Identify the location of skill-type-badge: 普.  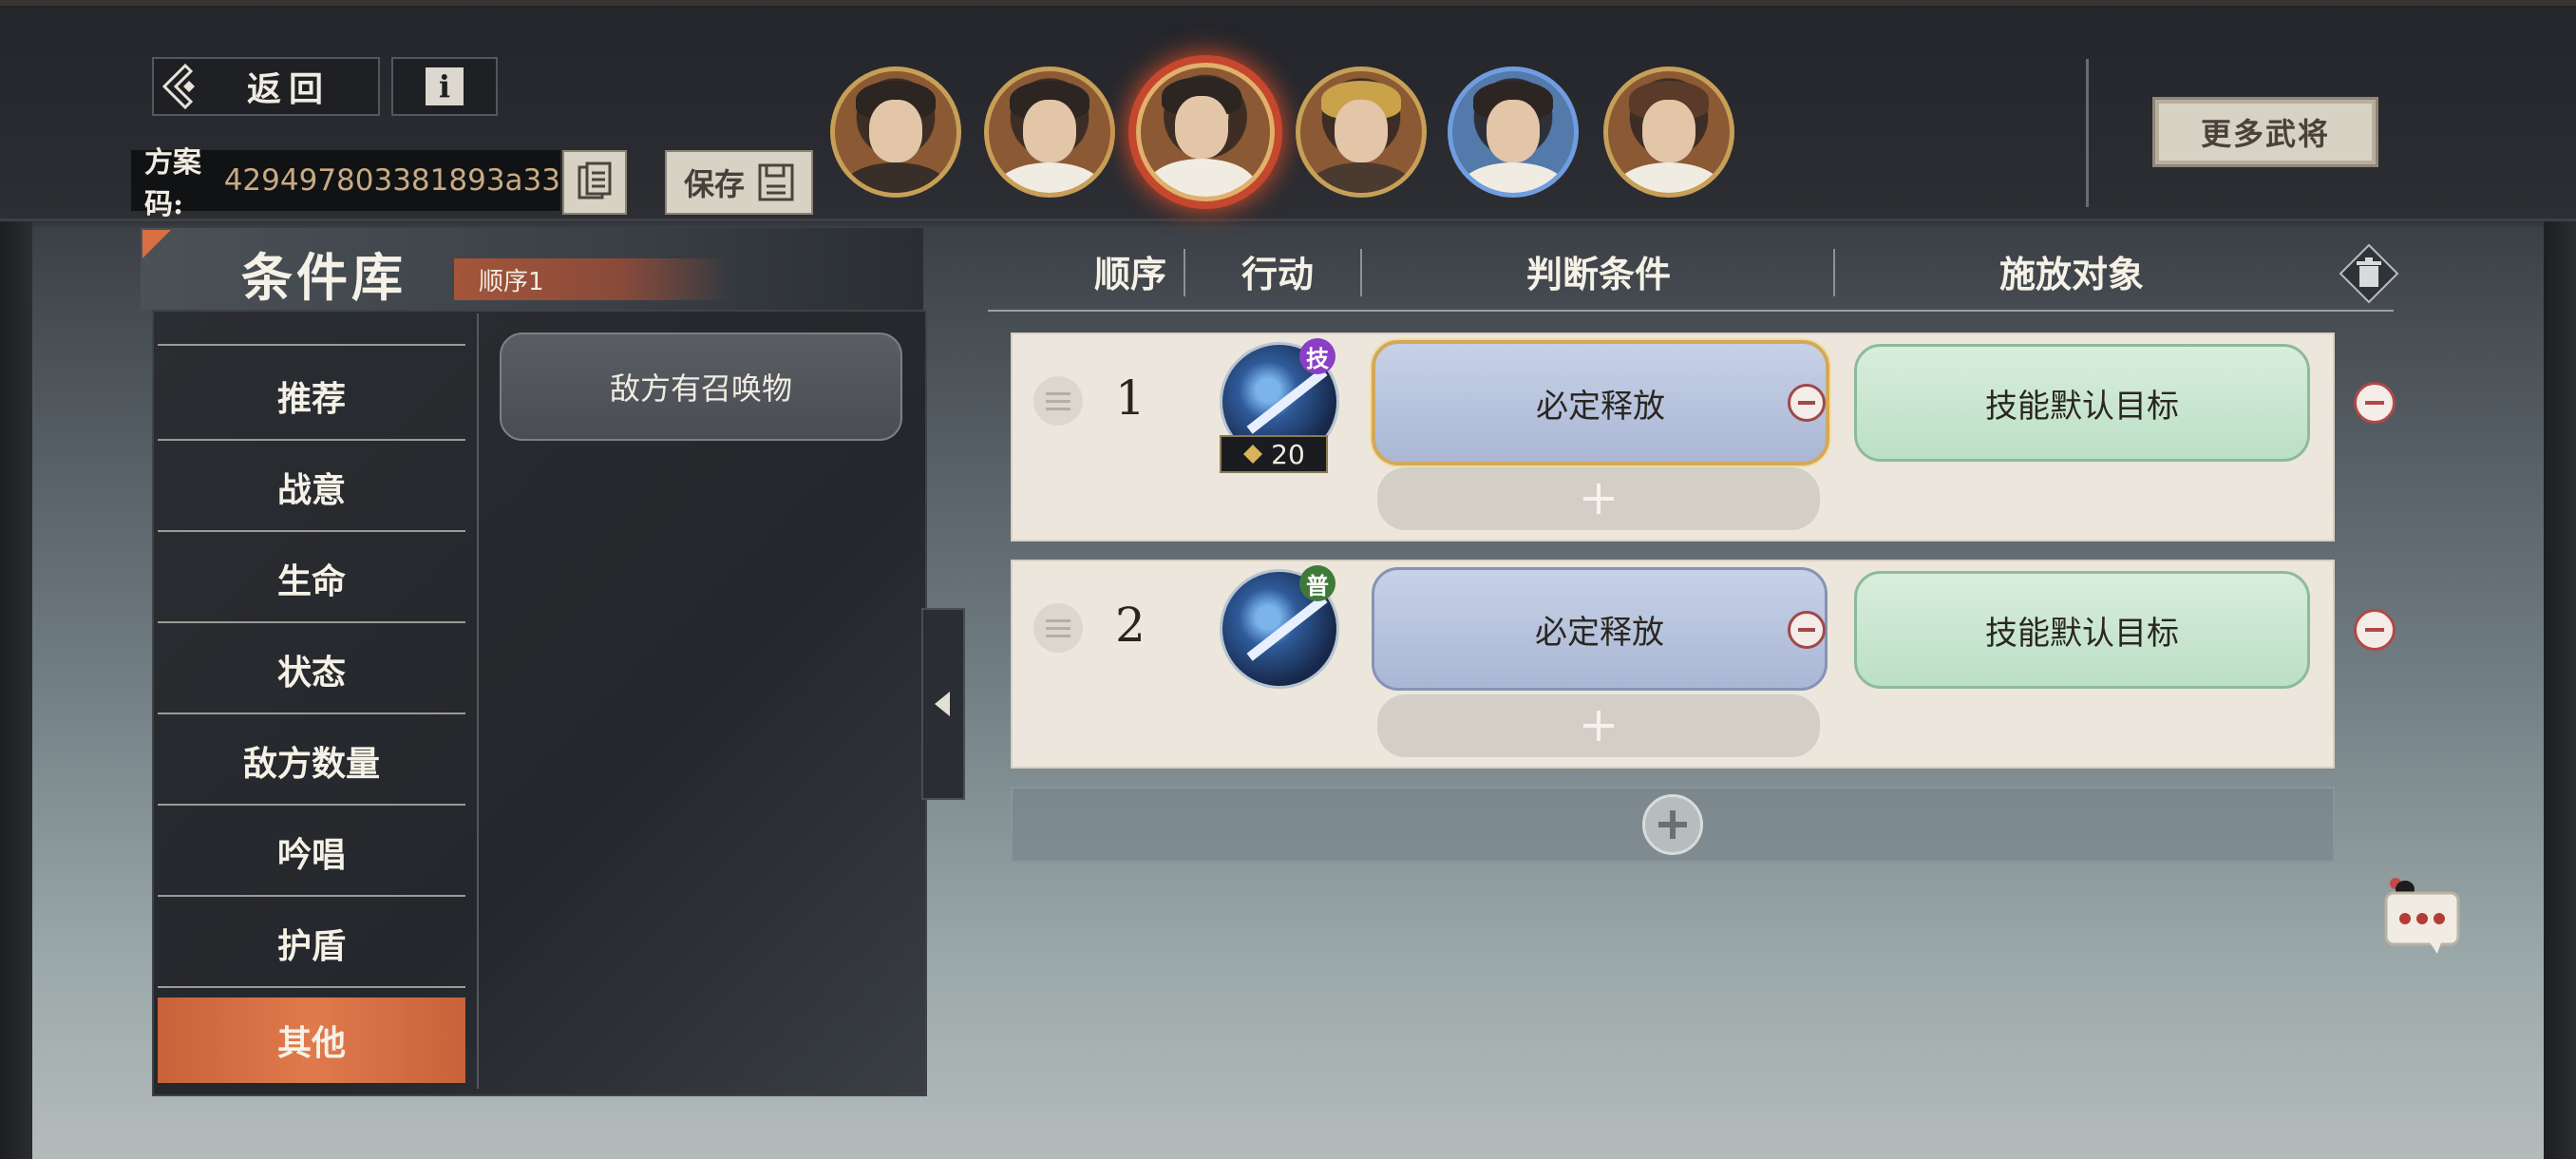
(1317, 583).